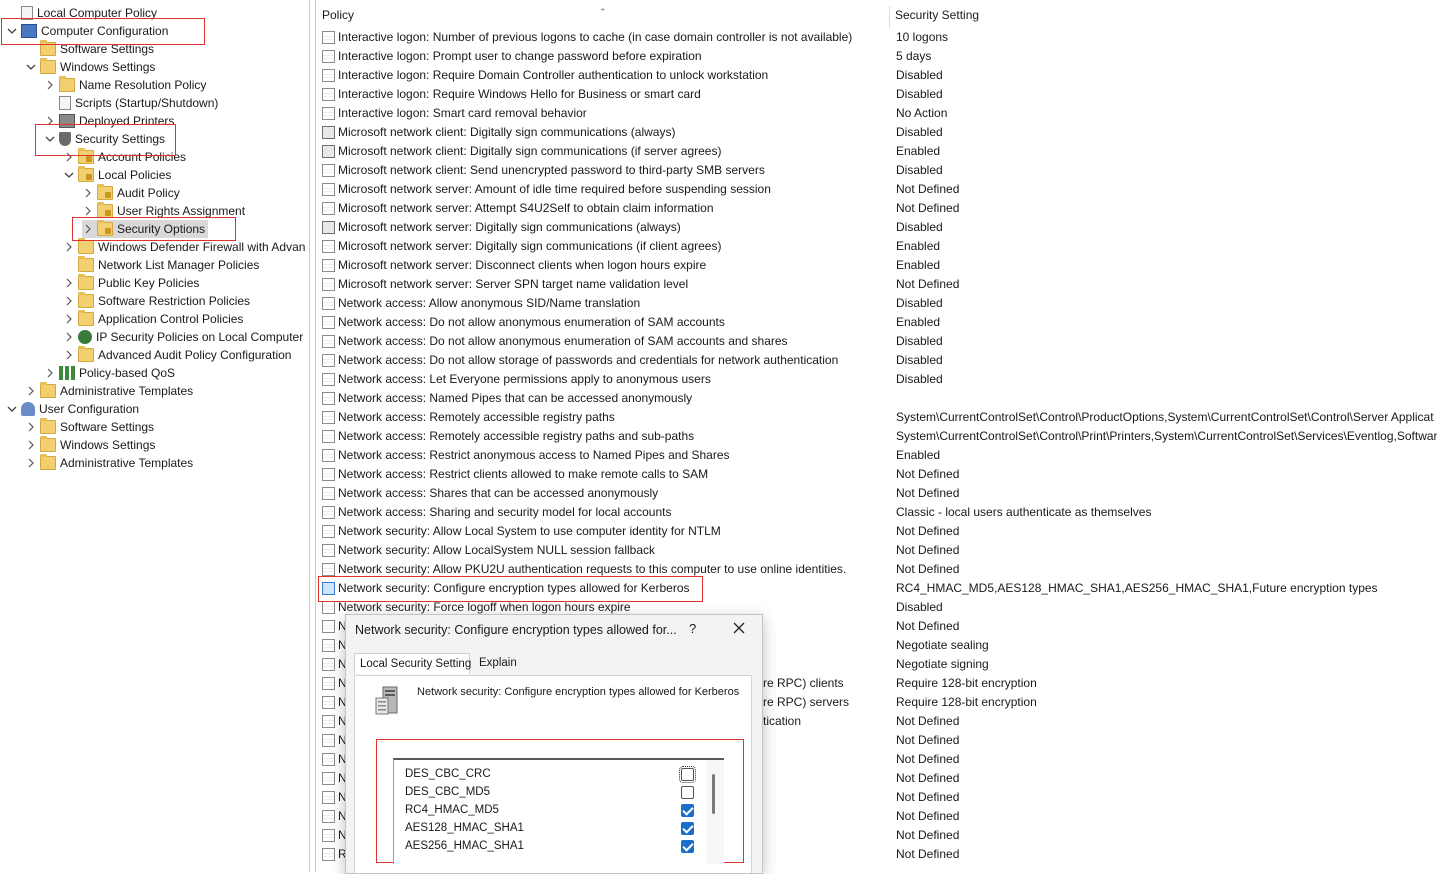 This screenshot has height=874, width=1437. I want to click on tree-item: IP Security Policies on Local Computer, so click(183, 337).